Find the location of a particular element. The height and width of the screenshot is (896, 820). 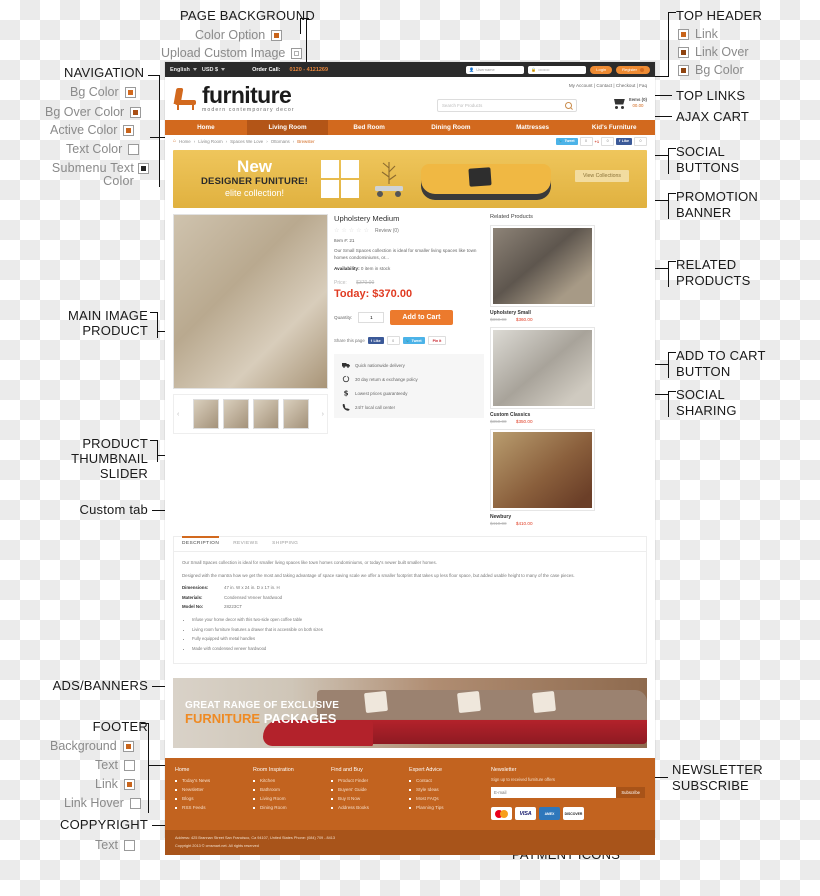

related-product-item: Upholstery Small $360.00 $360.00 is located at coordinates (542, 273).